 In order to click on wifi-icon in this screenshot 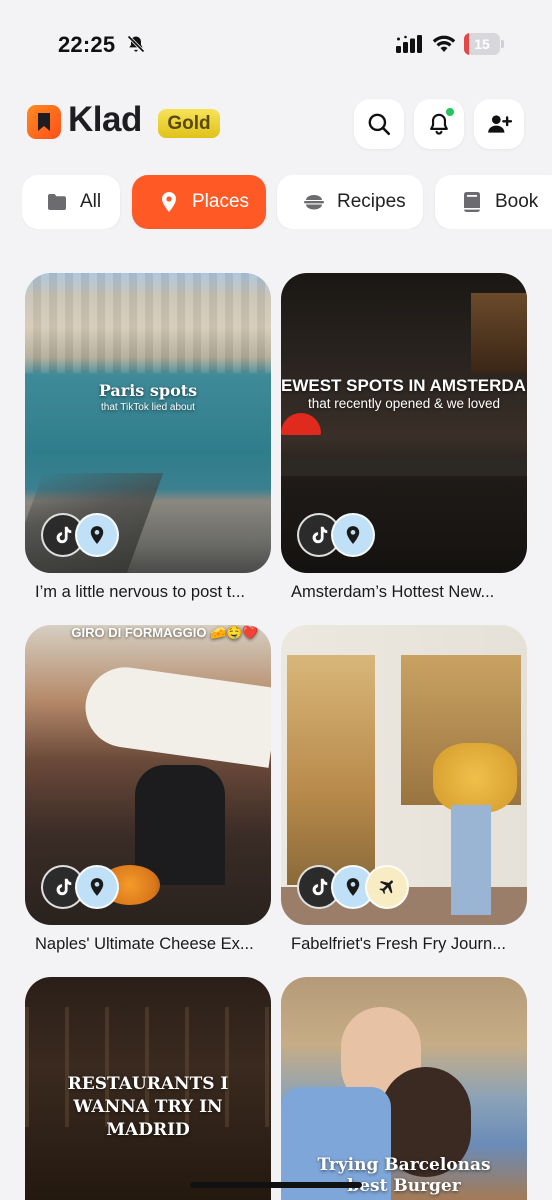, I will do `click(444, 43)`.